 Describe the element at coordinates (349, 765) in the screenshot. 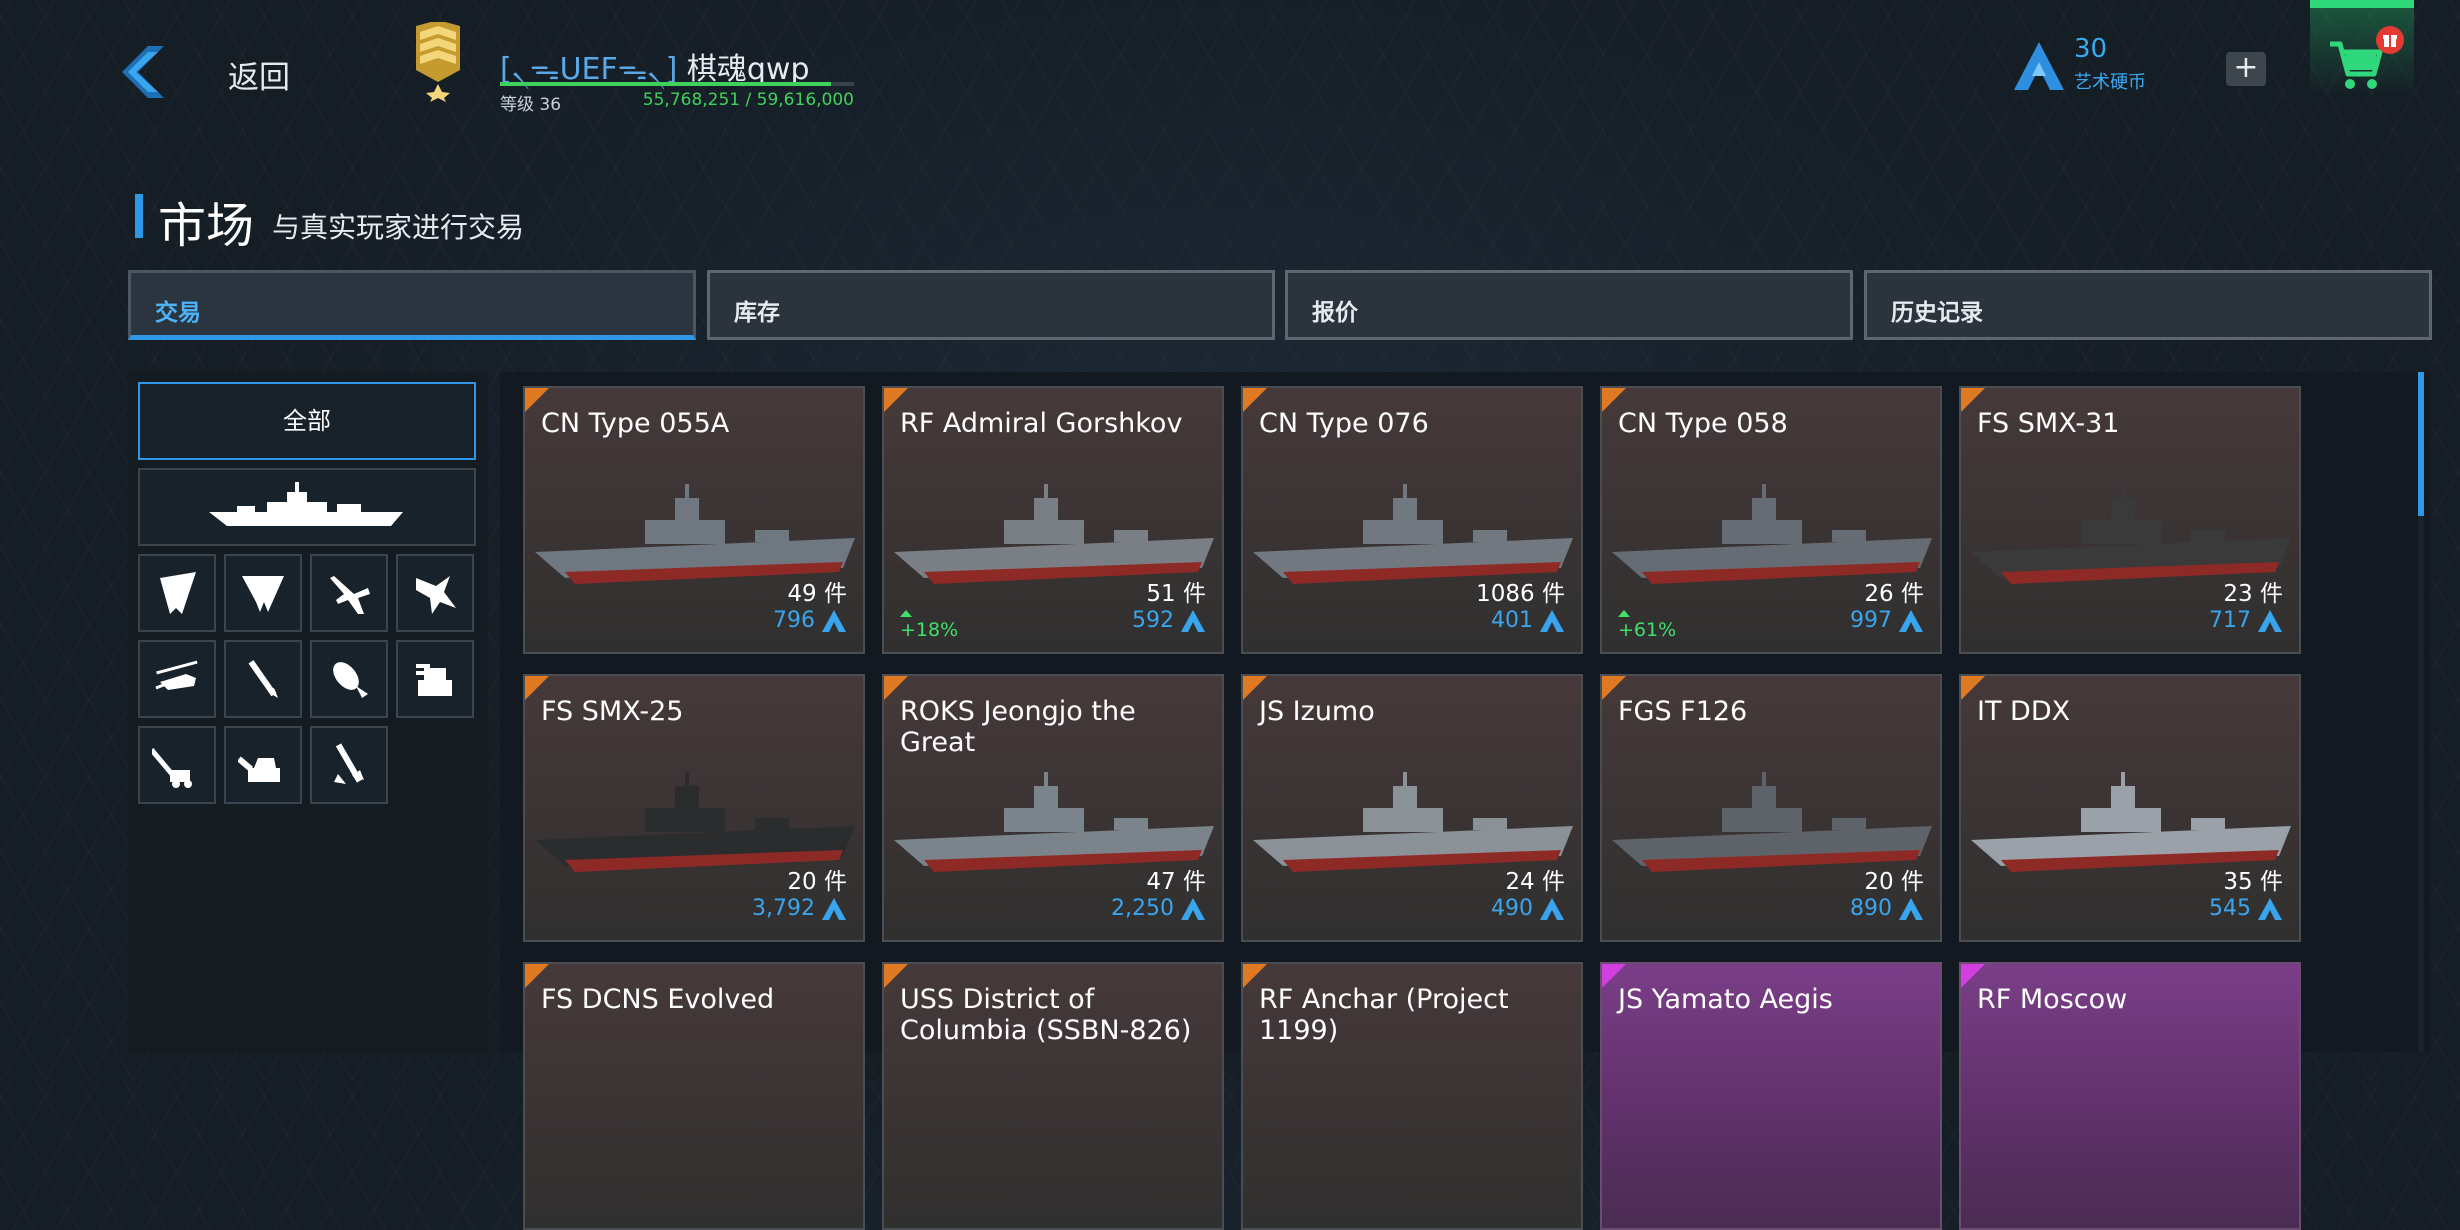

I see `filter-rocket-button` at that location.